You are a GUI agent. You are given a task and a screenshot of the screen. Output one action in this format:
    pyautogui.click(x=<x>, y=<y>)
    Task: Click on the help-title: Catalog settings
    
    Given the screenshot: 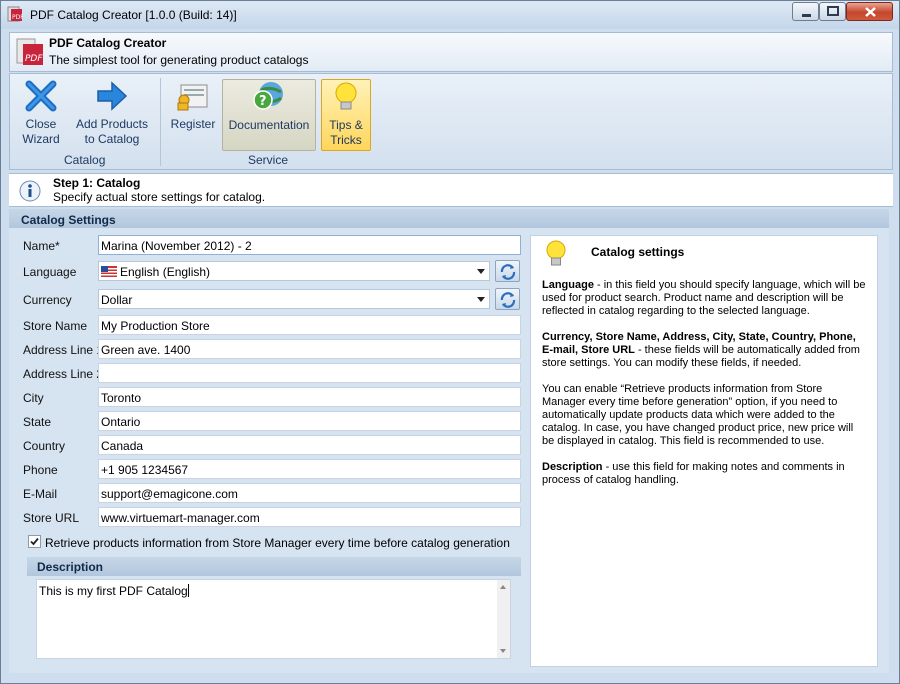 What is the action you would take?
    pyautogui.click(x=638, y=252)
    